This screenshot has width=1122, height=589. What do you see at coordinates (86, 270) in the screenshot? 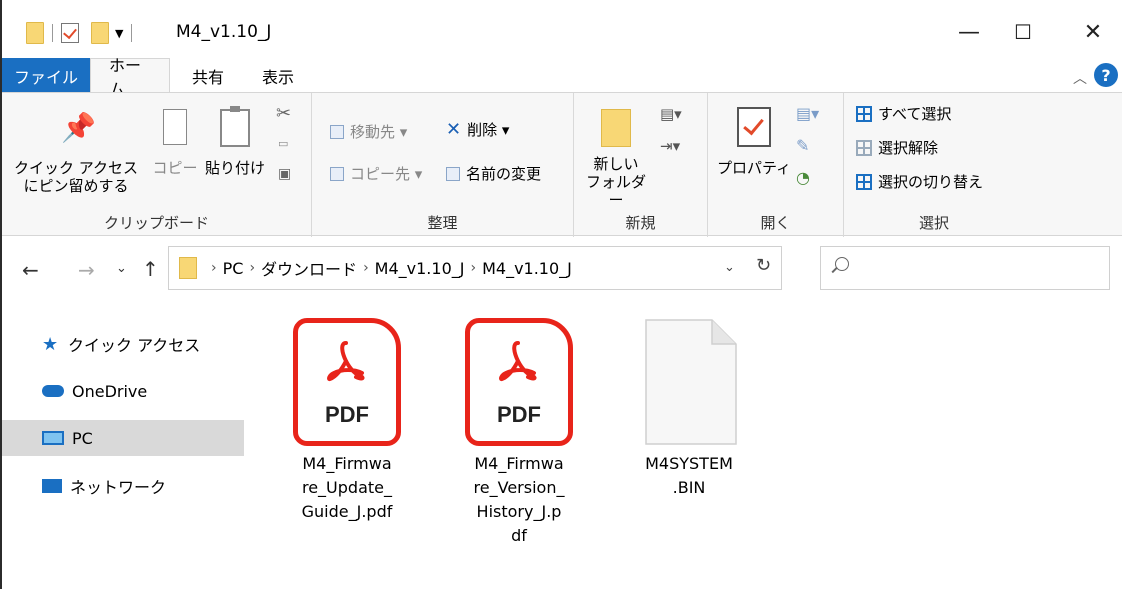
I see `forward-icon: →` at bounding box center [86, 270].